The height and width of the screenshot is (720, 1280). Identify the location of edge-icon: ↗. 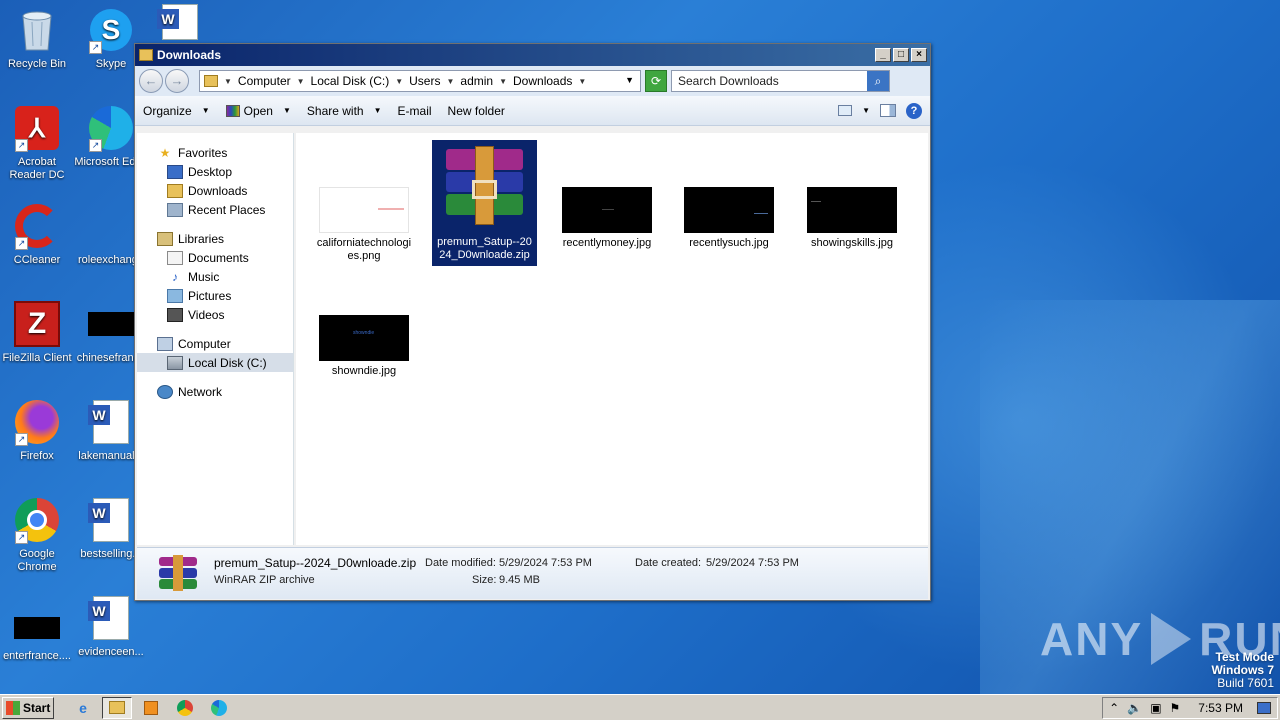
(111, 128).